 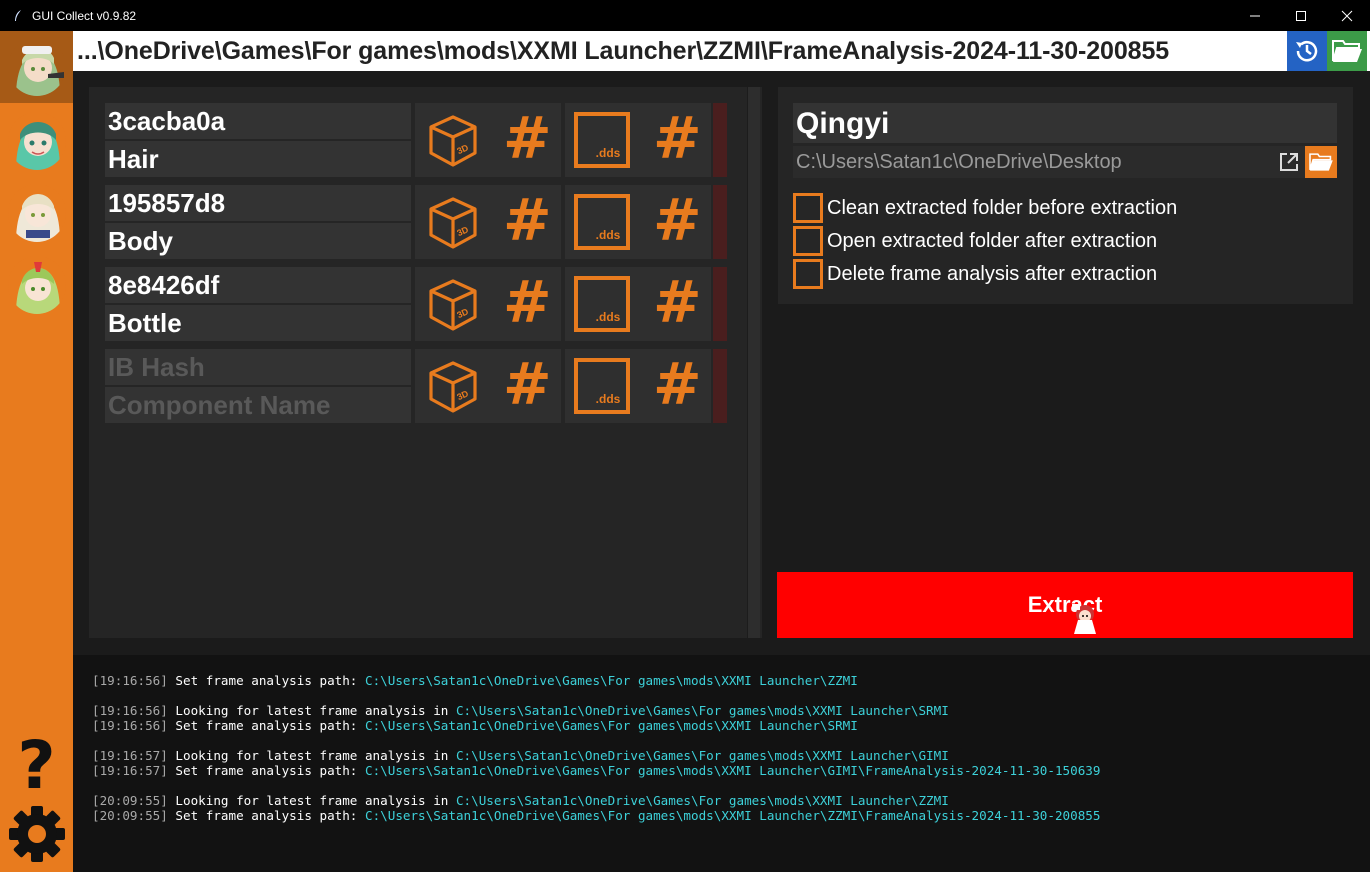 I want to click on avatar-wwmi, so click(x=36, y=213).